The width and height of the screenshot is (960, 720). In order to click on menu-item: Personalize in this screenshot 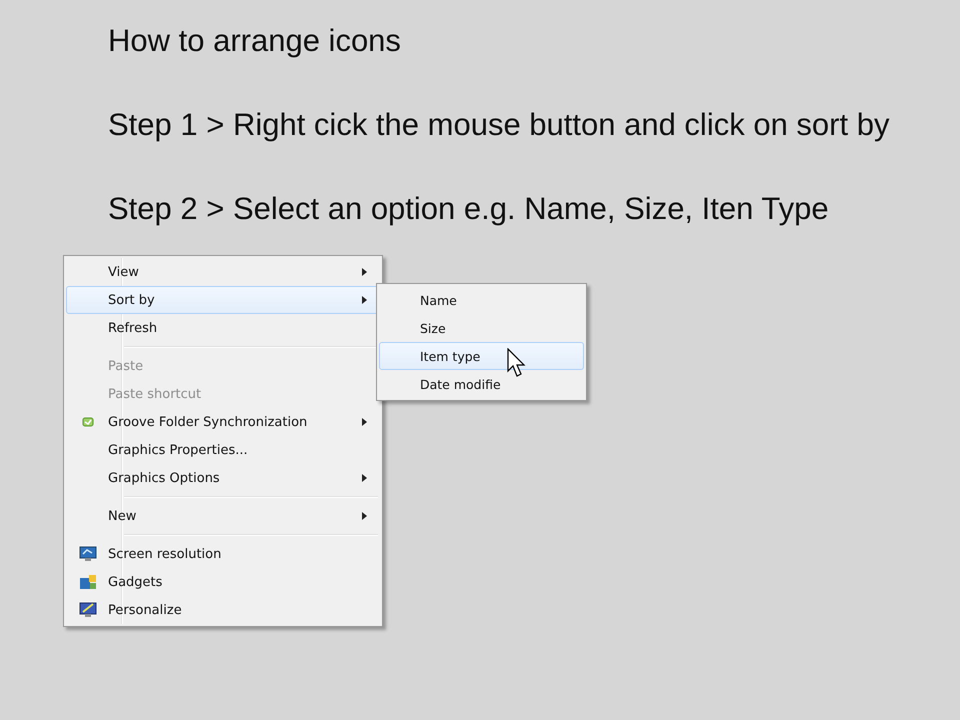, I will do `click(223, 610)`.